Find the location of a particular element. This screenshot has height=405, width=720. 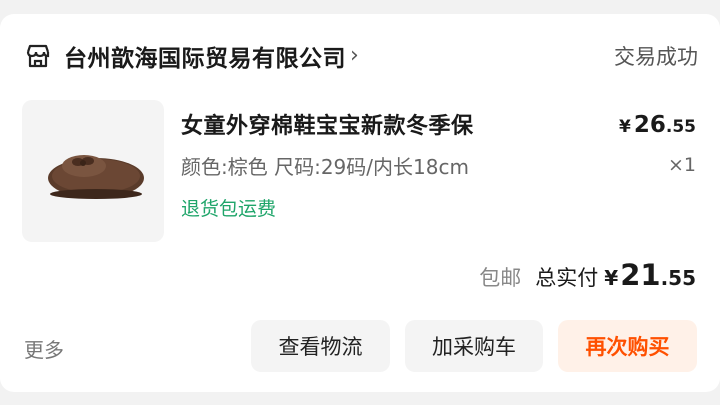

total-symbol: ¥ is located at coordinates (611, 278).